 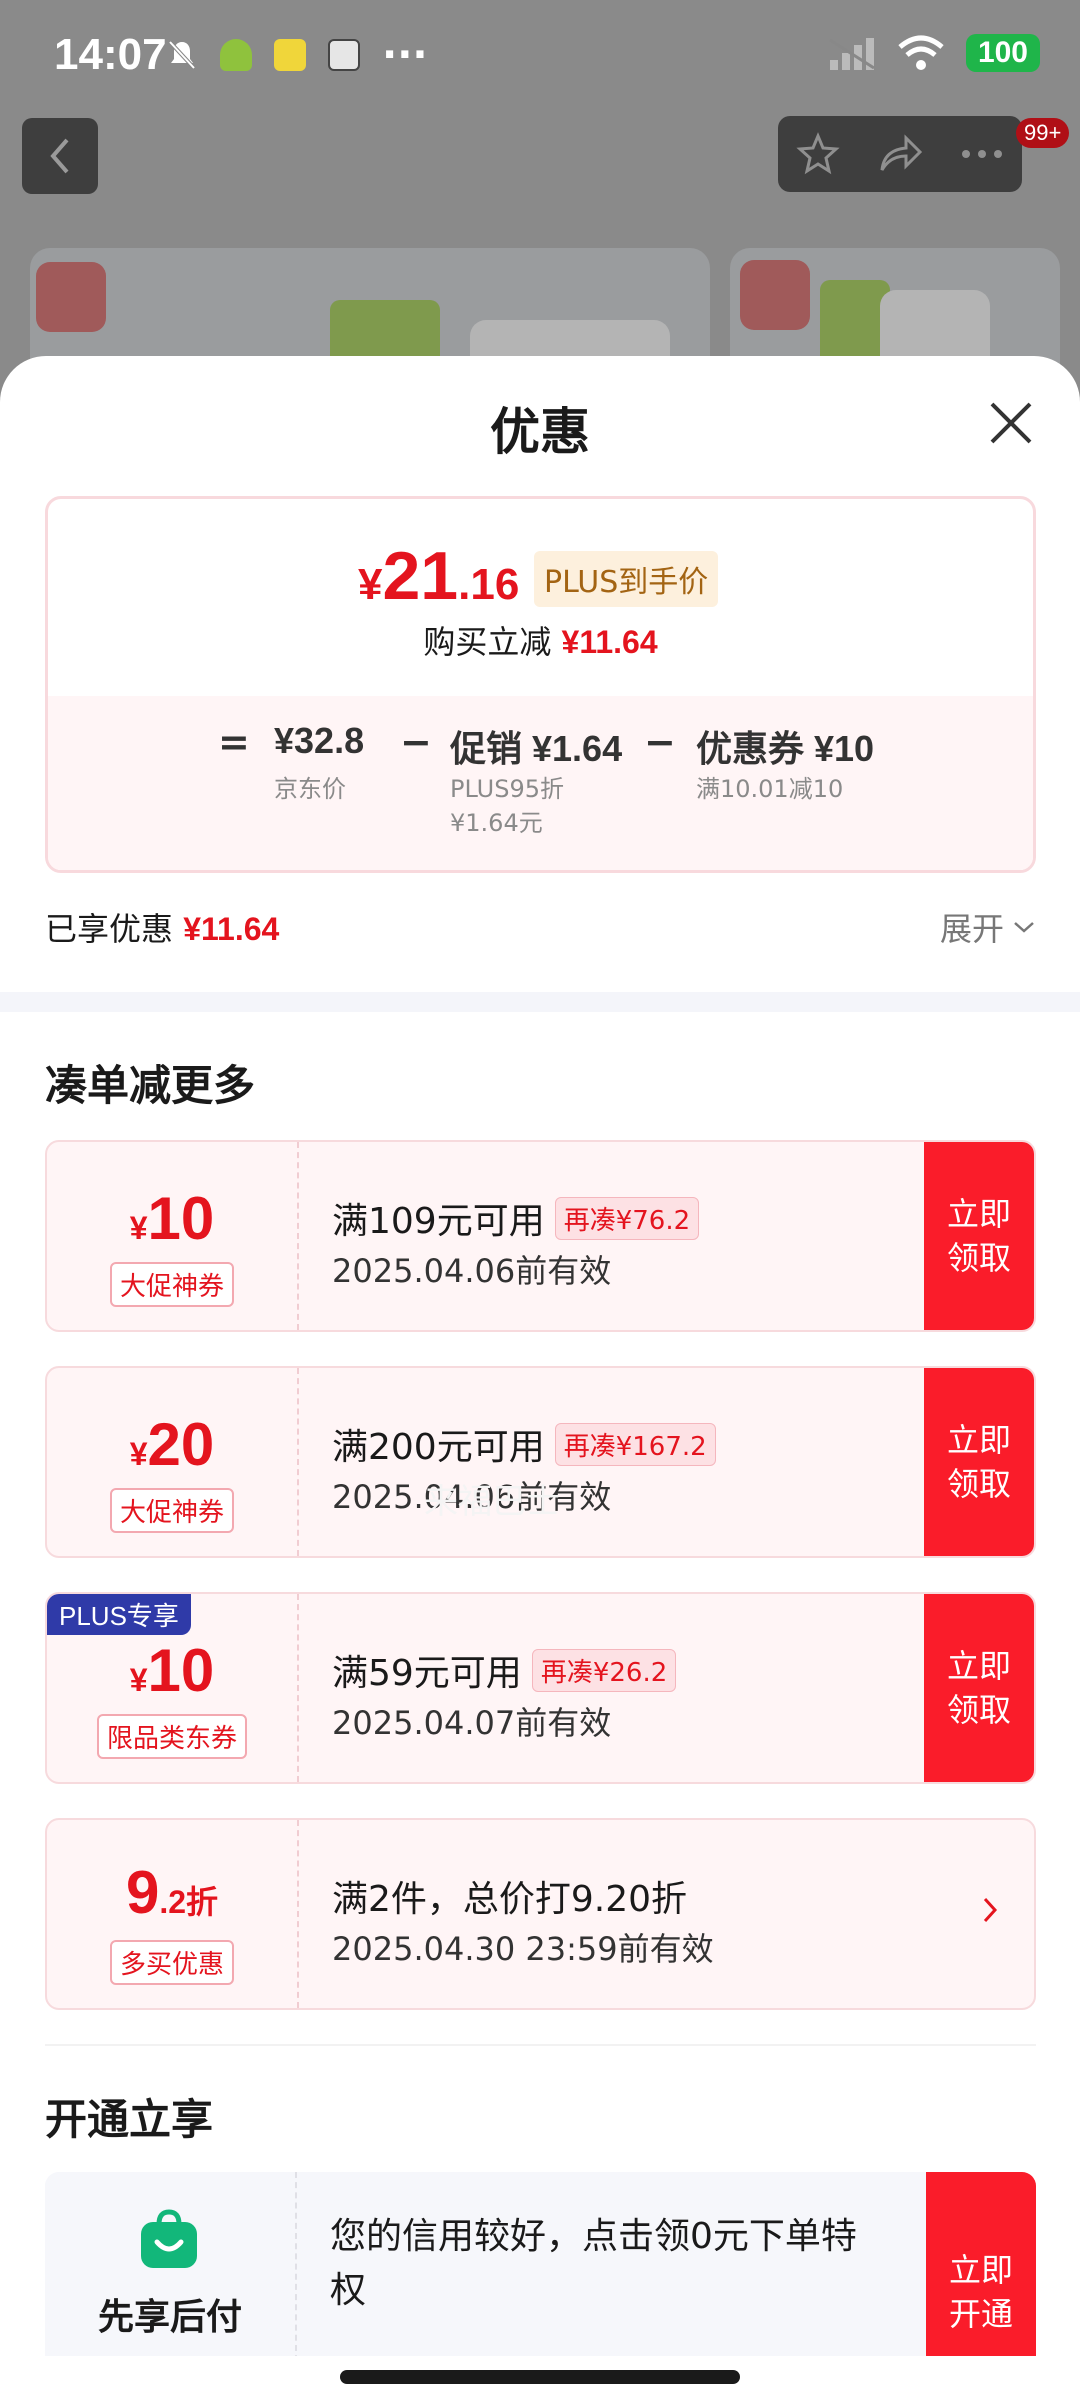 What do you see at coordinates (1043, 133) in the screenshot?
I see `message-count-badge: 99+` at bounding box center [1043, 133].